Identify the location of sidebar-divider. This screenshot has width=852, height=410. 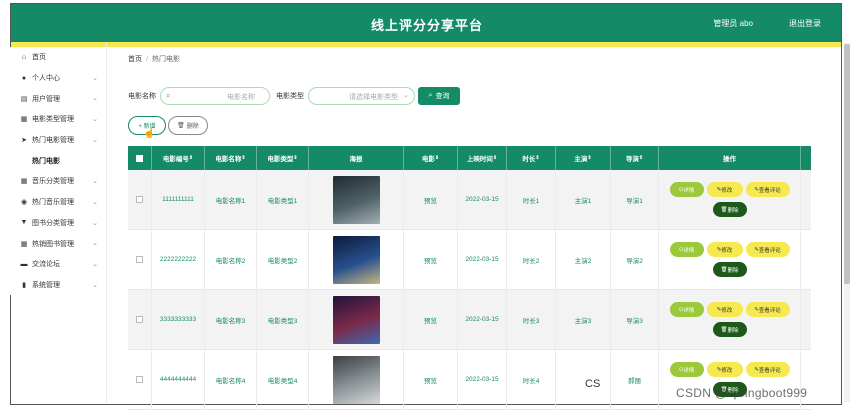
(106, 223).